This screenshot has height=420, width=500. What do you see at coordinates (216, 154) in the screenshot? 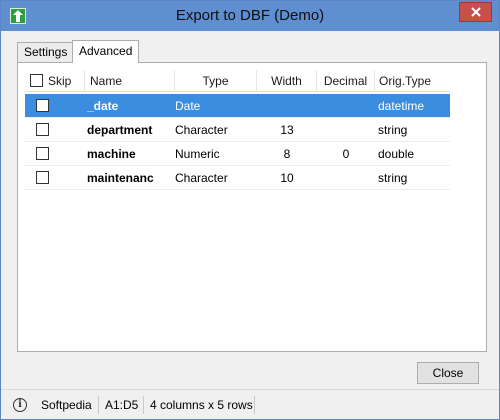
I see `field-type: Numeric` at bounding box center [216, 154].